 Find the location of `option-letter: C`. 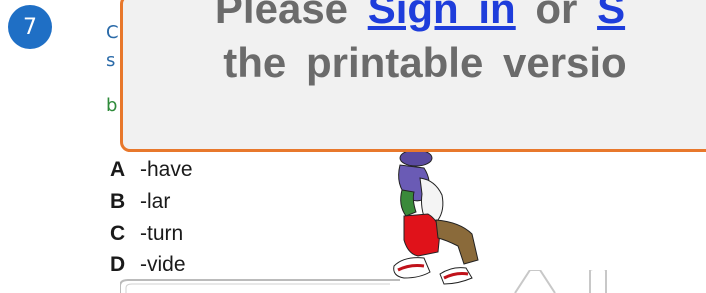

option-letter: C is located at coordinates (118, 233).